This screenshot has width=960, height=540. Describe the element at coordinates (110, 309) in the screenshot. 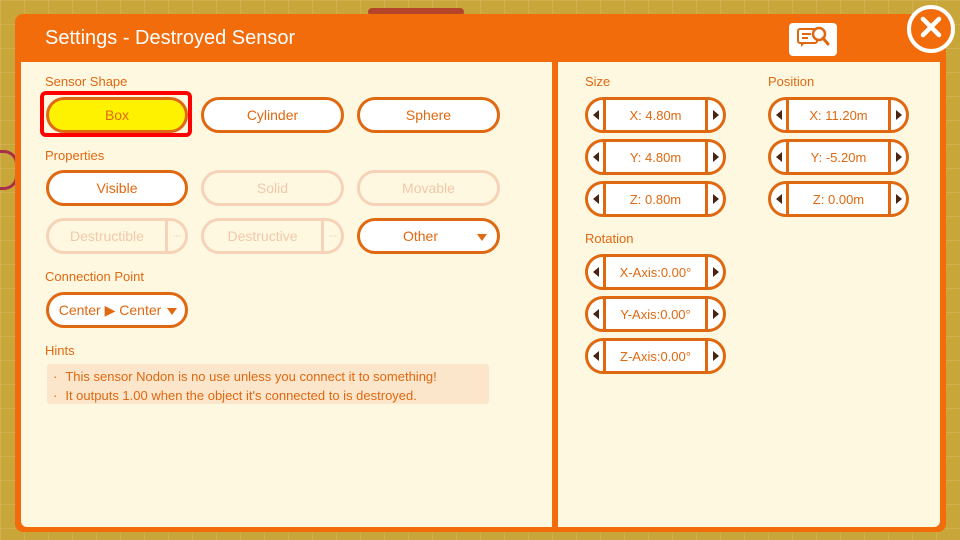

I see `connection-point-value: Center ▶ Center` at that location.